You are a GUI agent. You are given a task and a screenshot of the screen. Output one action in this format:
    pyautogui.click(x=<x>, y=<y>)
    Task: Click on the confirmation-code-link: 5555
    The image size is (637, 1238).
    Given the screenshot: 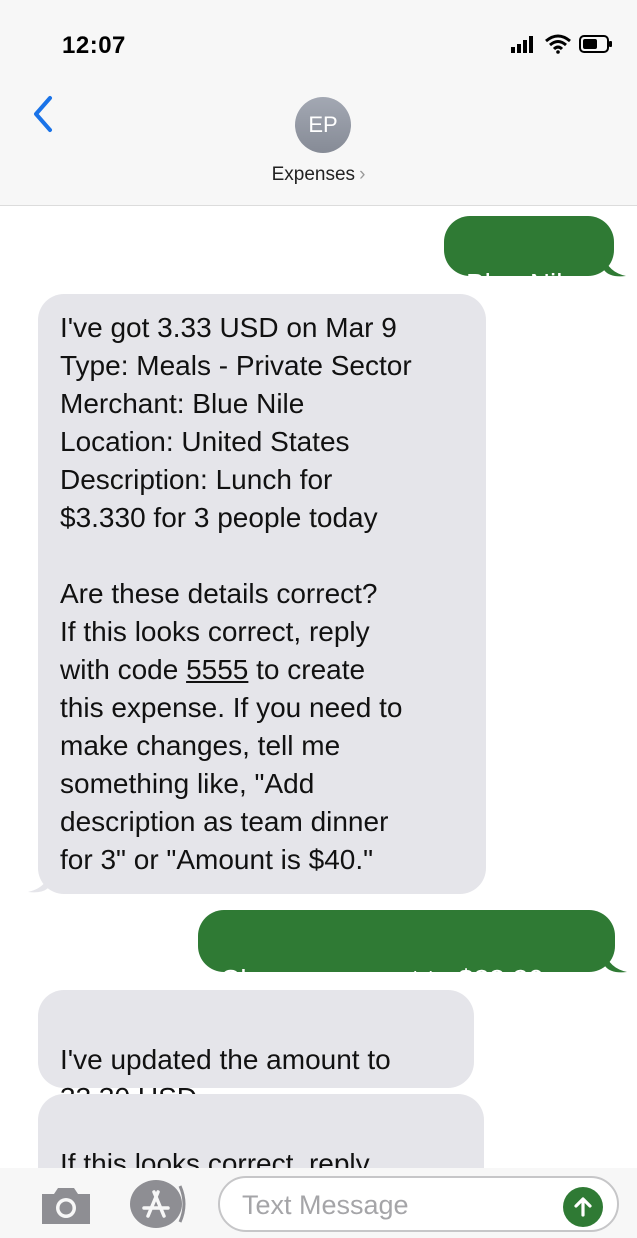 What is the action you would take?
    pyautogui.click(x=217, y=669)
    